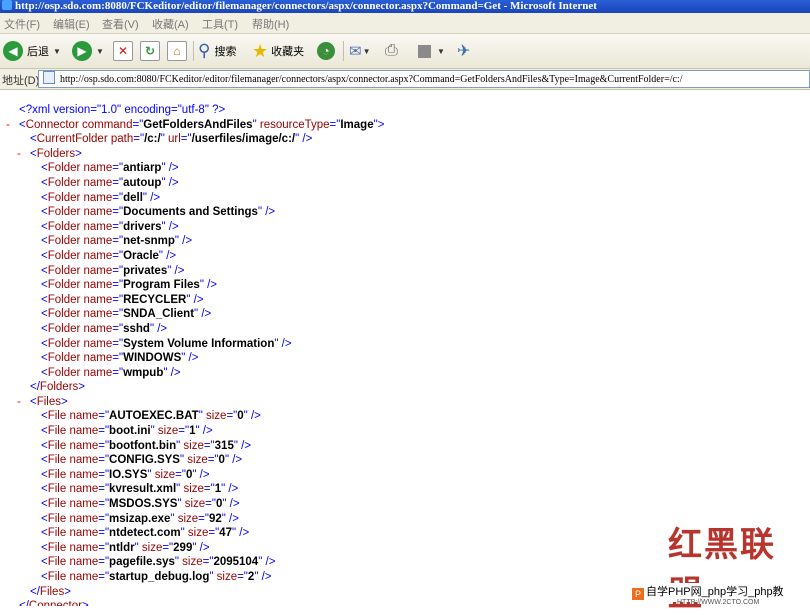 The image size is (810, 615). Describe the element at coordinates (140, 504) in the screenshot. I see `xml-file-item: <File name="MSDOS.SYS" size="0" />` at that location.